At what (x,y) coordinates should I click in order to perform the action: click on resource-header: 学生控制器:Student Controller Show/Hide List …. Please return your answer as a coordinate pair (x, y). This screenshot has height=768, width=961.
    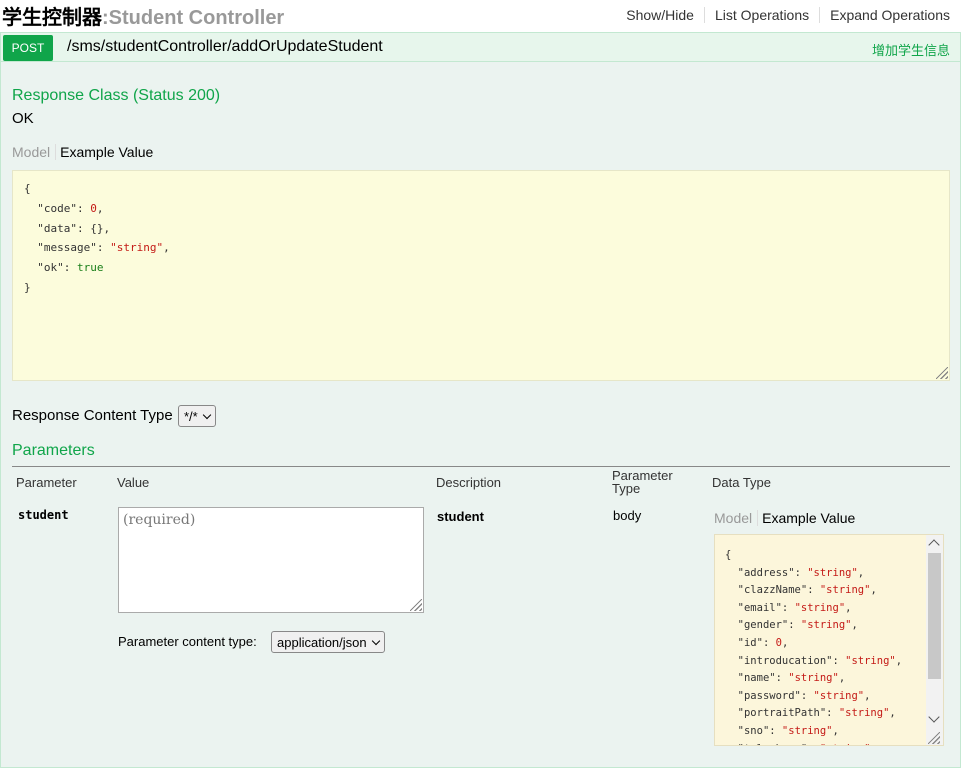
    Looking at the image, I should click on (480, 16).